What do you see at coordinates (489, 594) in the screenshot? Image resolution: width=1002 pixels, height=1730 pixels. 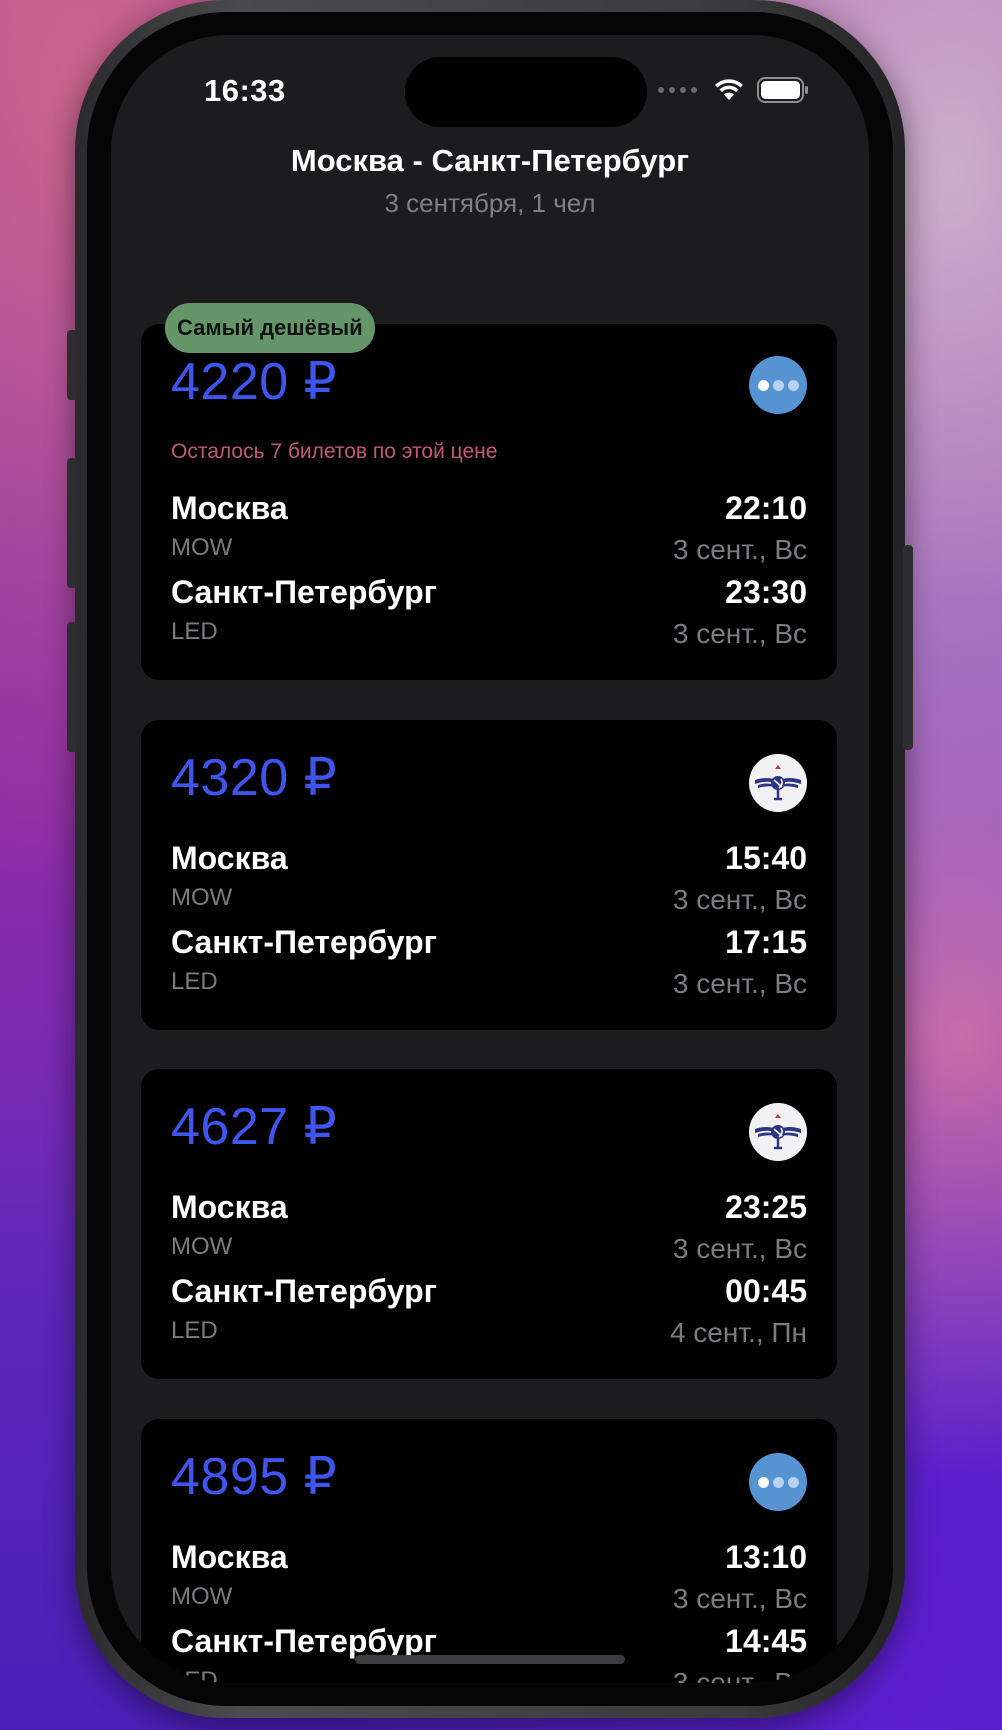 I see `arrival-row: Санкт-Петербург 23:30` at bounding box center [489, 594].